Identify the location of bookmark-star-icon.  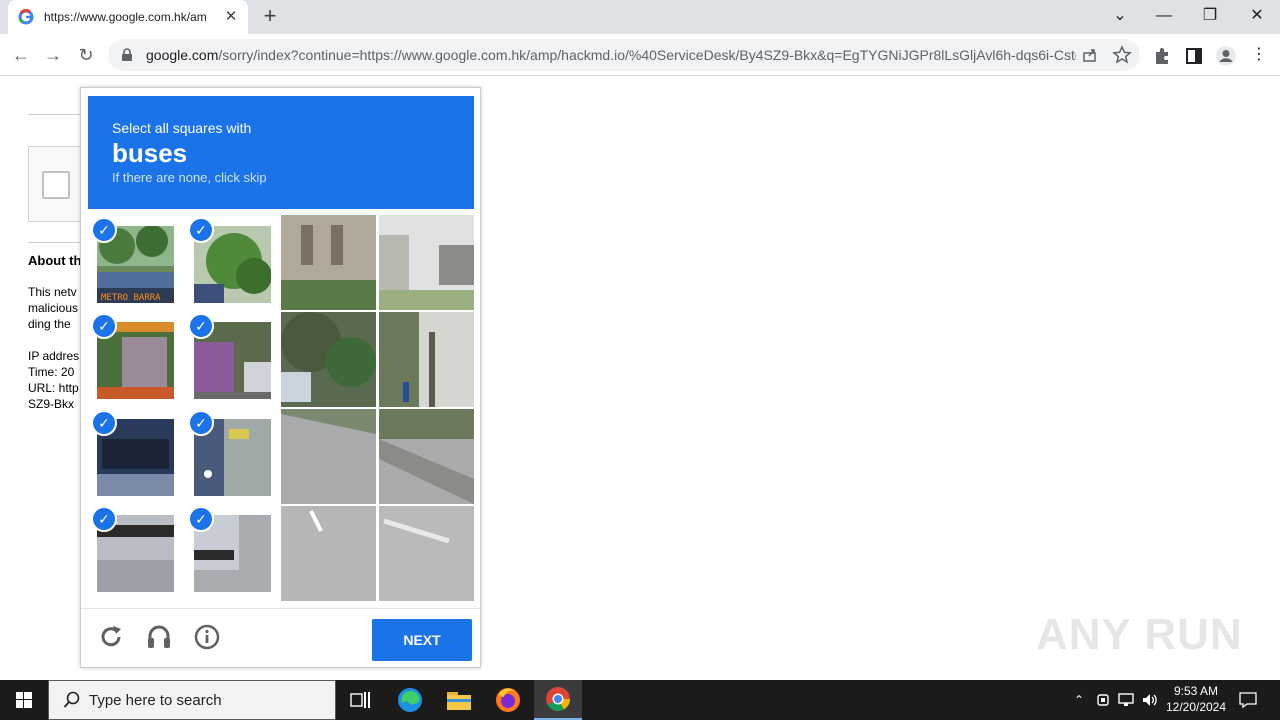
(1122, 55).